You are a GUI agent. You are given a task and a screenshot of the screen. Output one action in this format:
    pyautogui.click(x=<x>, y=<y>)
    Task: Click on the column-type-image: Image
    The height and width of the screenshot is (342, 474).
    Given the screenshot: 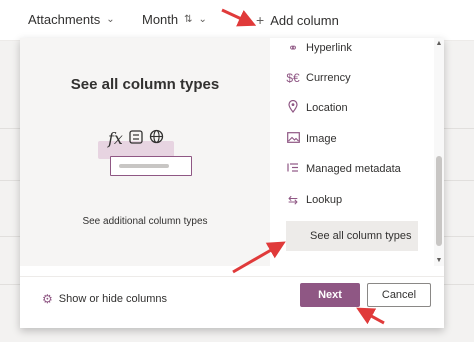 What is the action you would take?
    pyautogui.click(x=356, y=139)
    